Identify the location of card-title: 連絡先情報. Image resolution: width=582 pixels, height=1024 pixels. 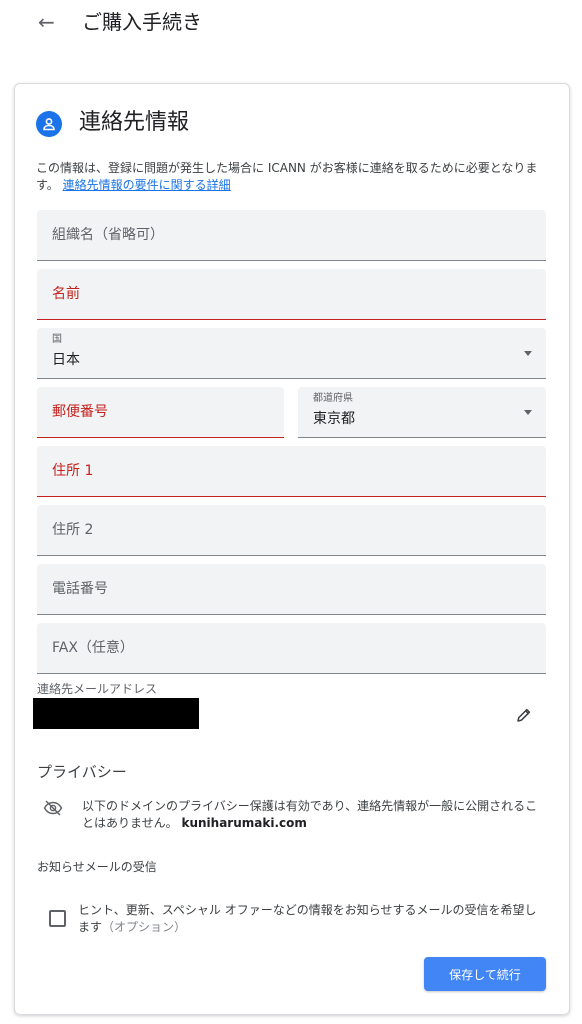
(134, 122).